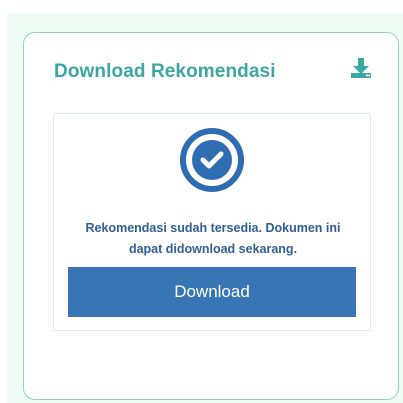  I want to click on download-icon, so click(361, 68).